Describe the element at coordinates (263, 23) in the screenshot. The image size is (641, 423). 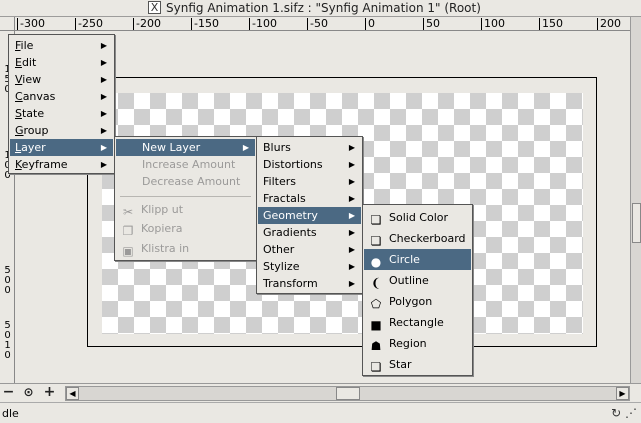
I see `ruler-tick: -100` at that location.